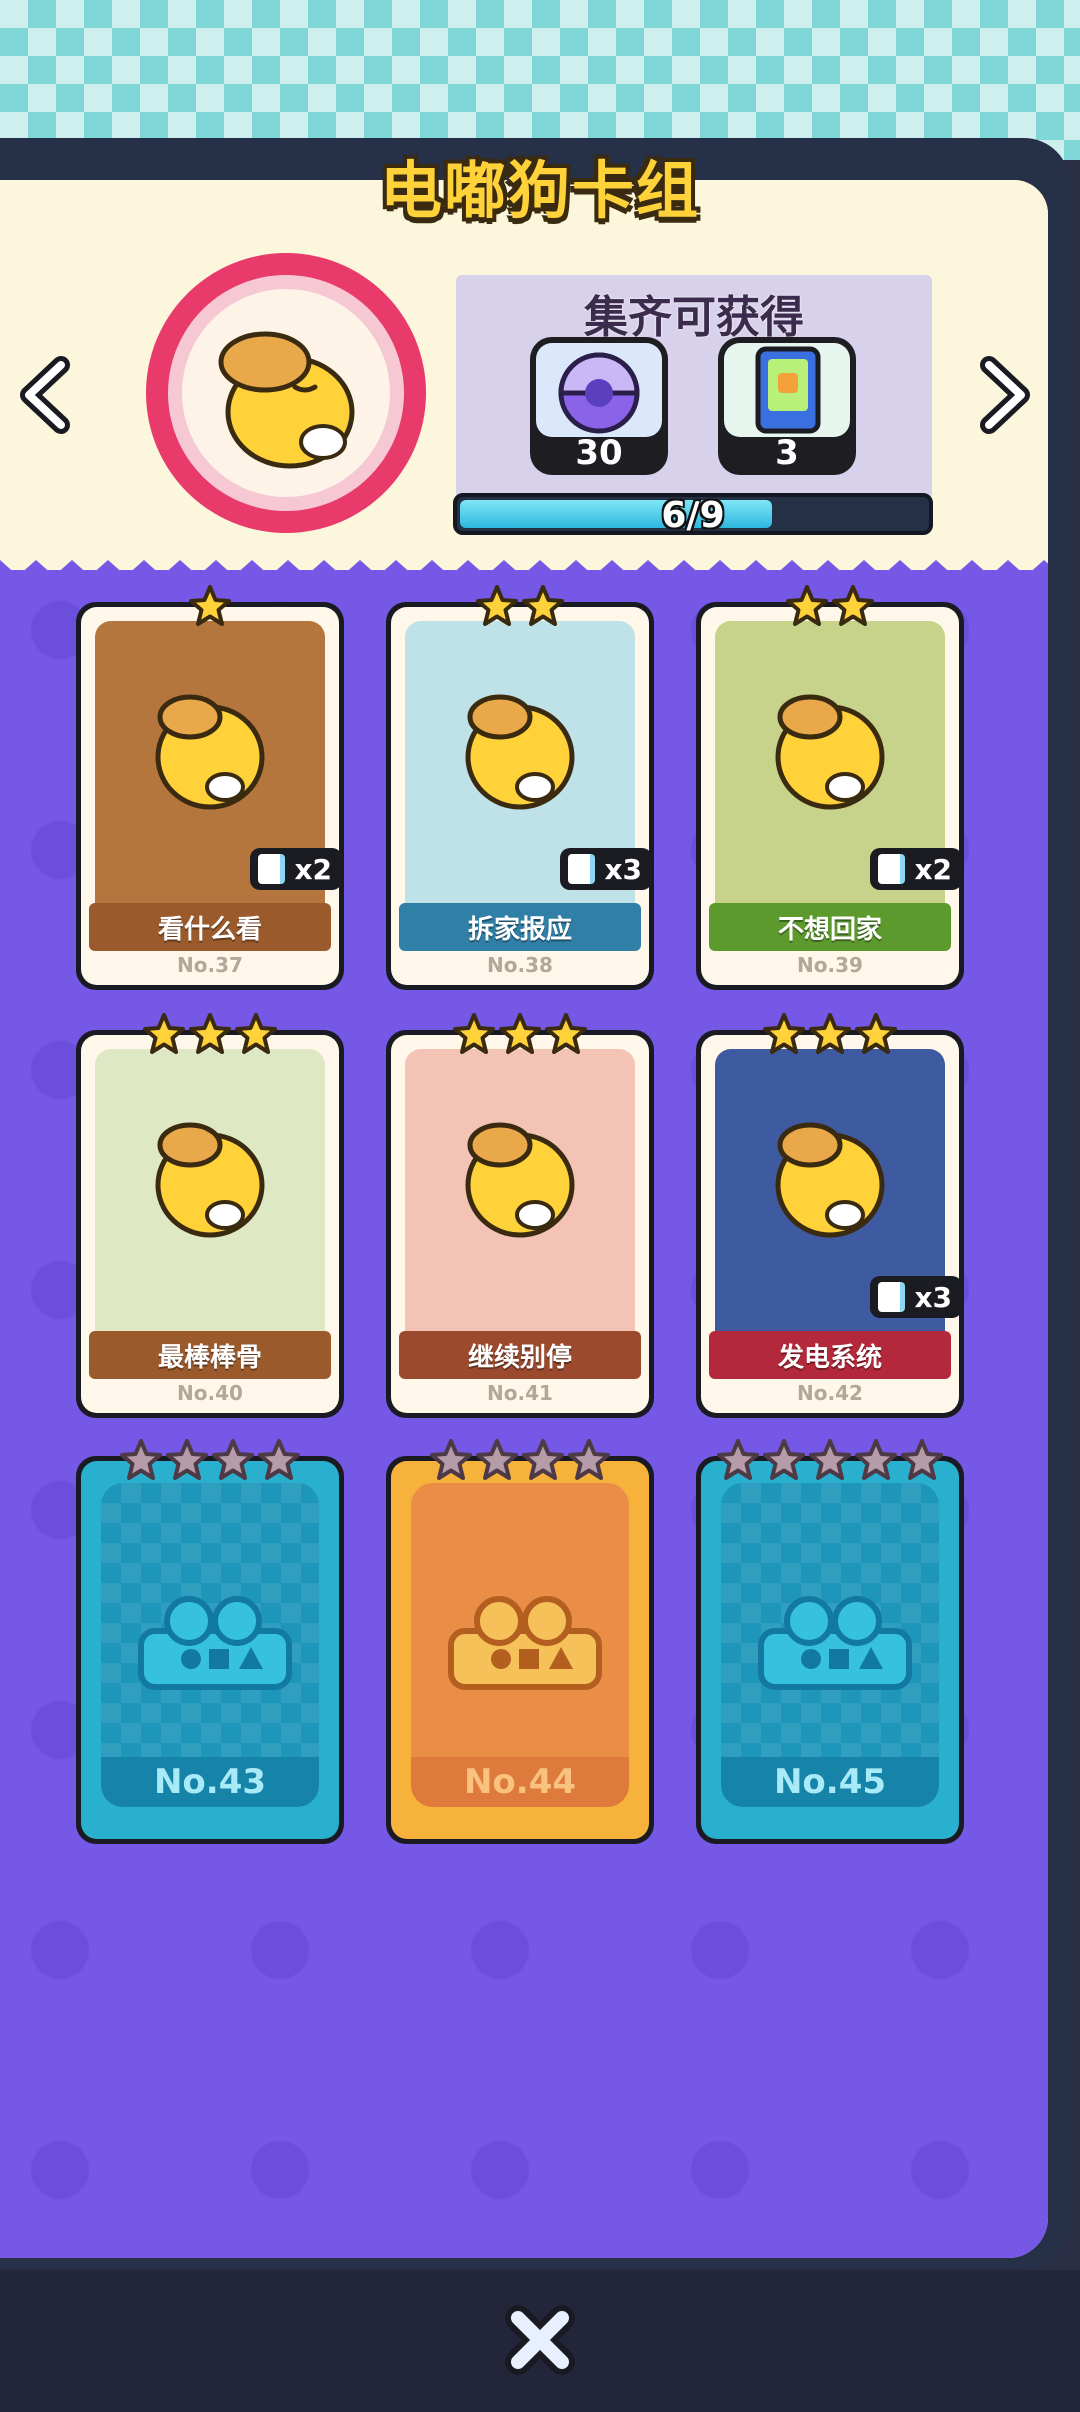 This screenshot has height=2412, width=1080. I want to click on collection-card: 看什么看 No.37 x2, so click(210, 787).